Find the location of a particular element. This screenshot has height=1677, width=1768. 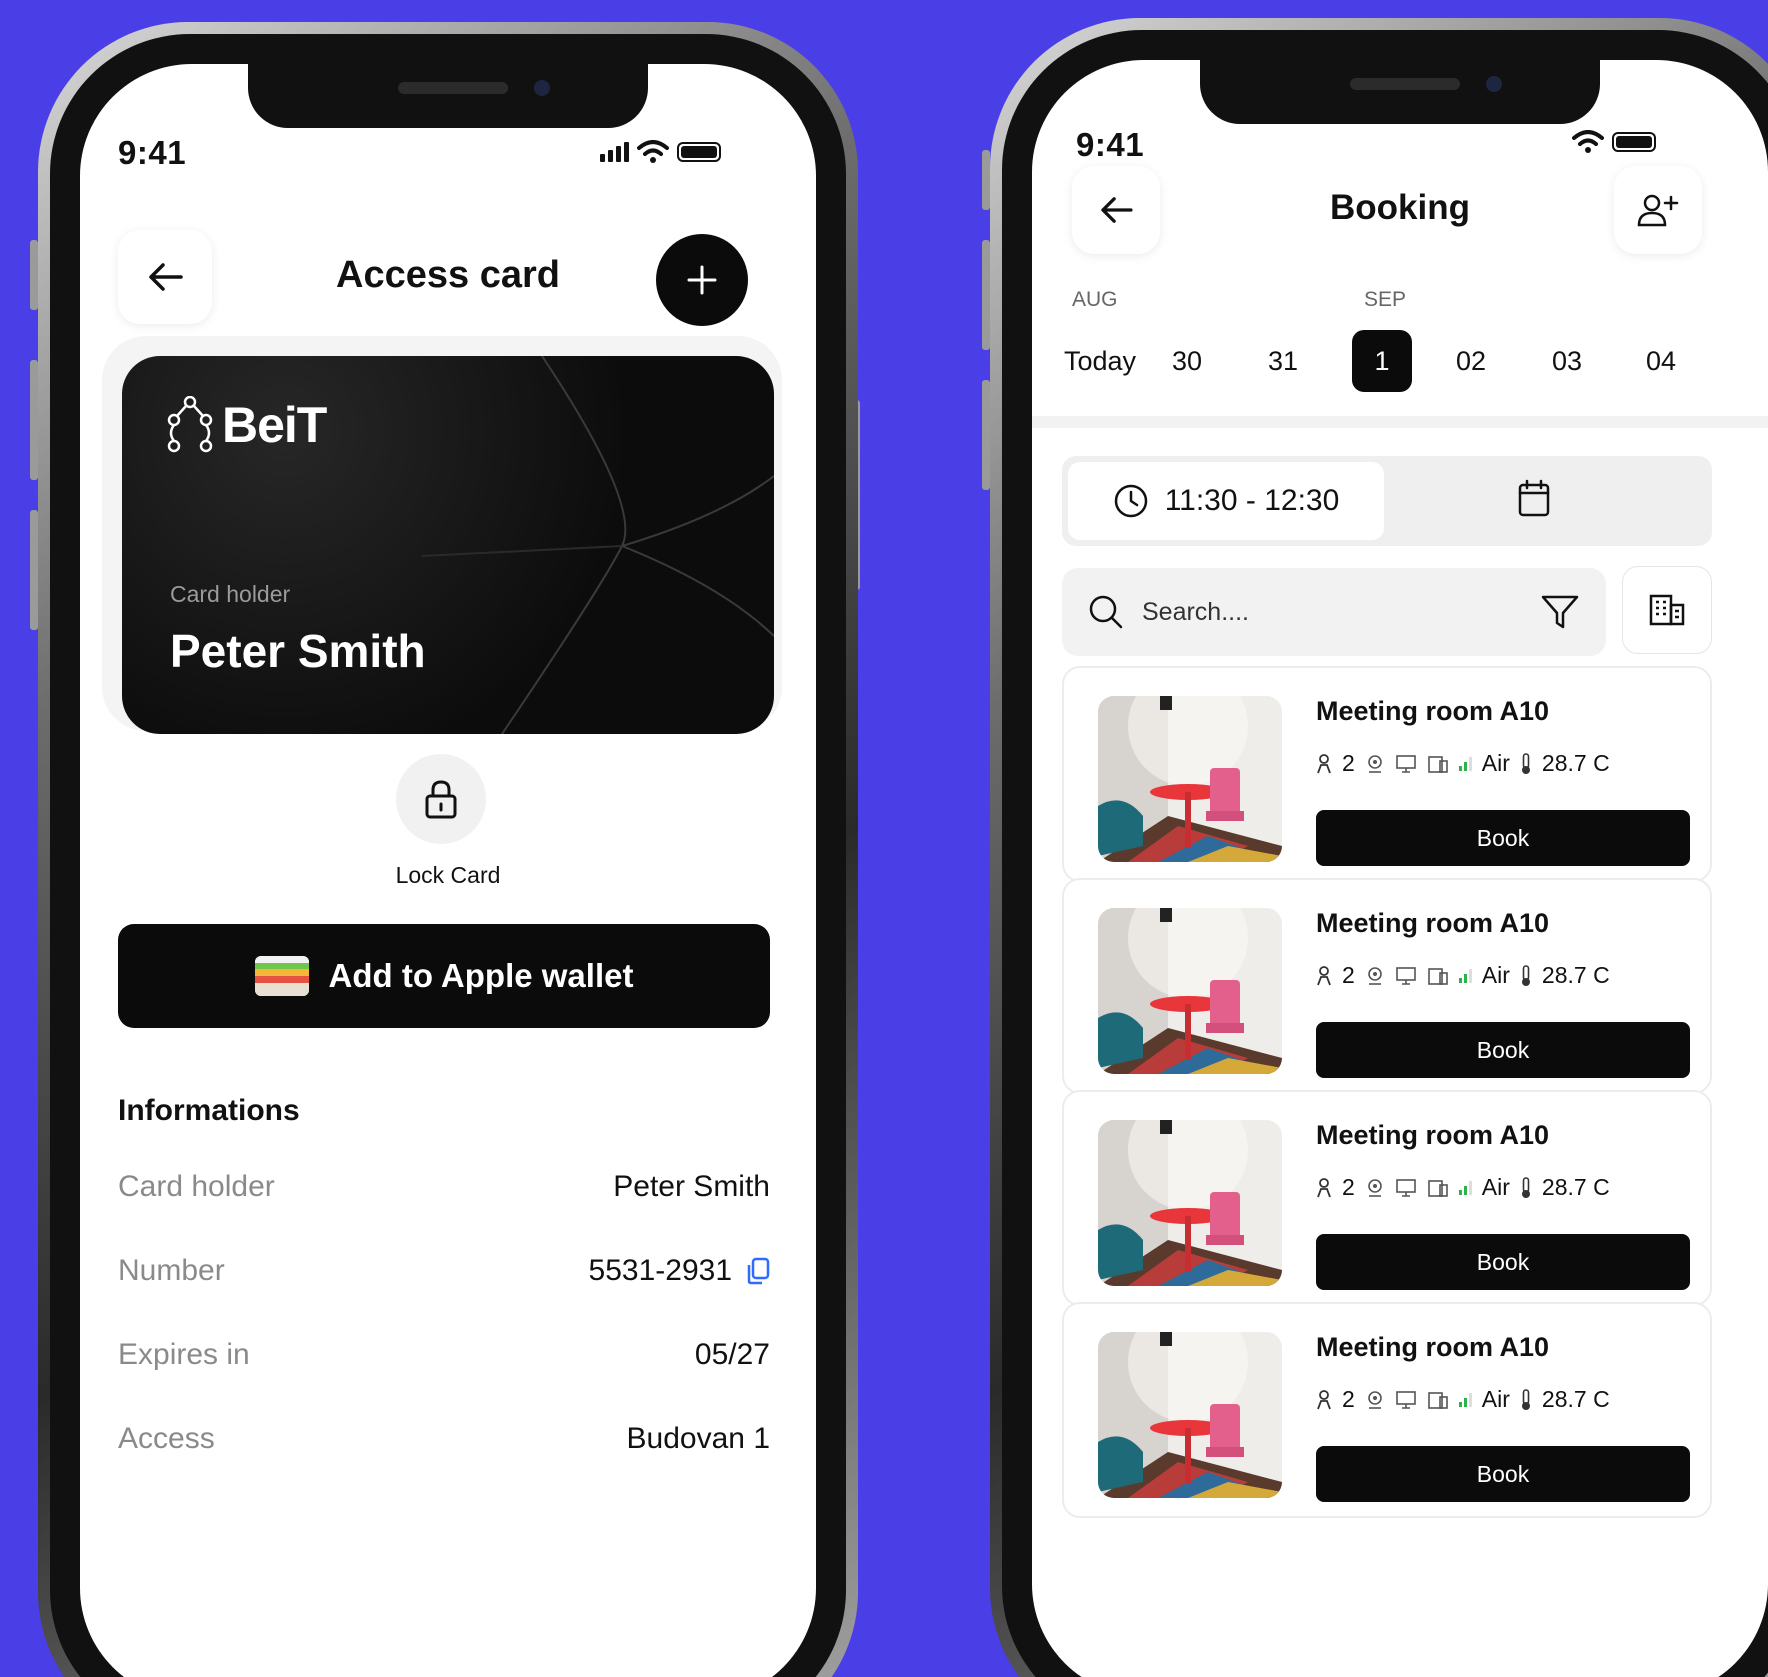

info-key: Expires in is located at coordinates (184, 1354).